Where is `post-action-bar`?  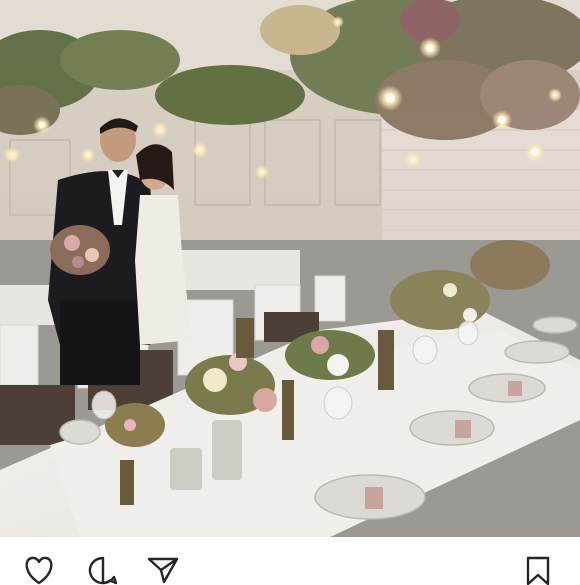
post-action-bar is located at coordinates (290, 561).